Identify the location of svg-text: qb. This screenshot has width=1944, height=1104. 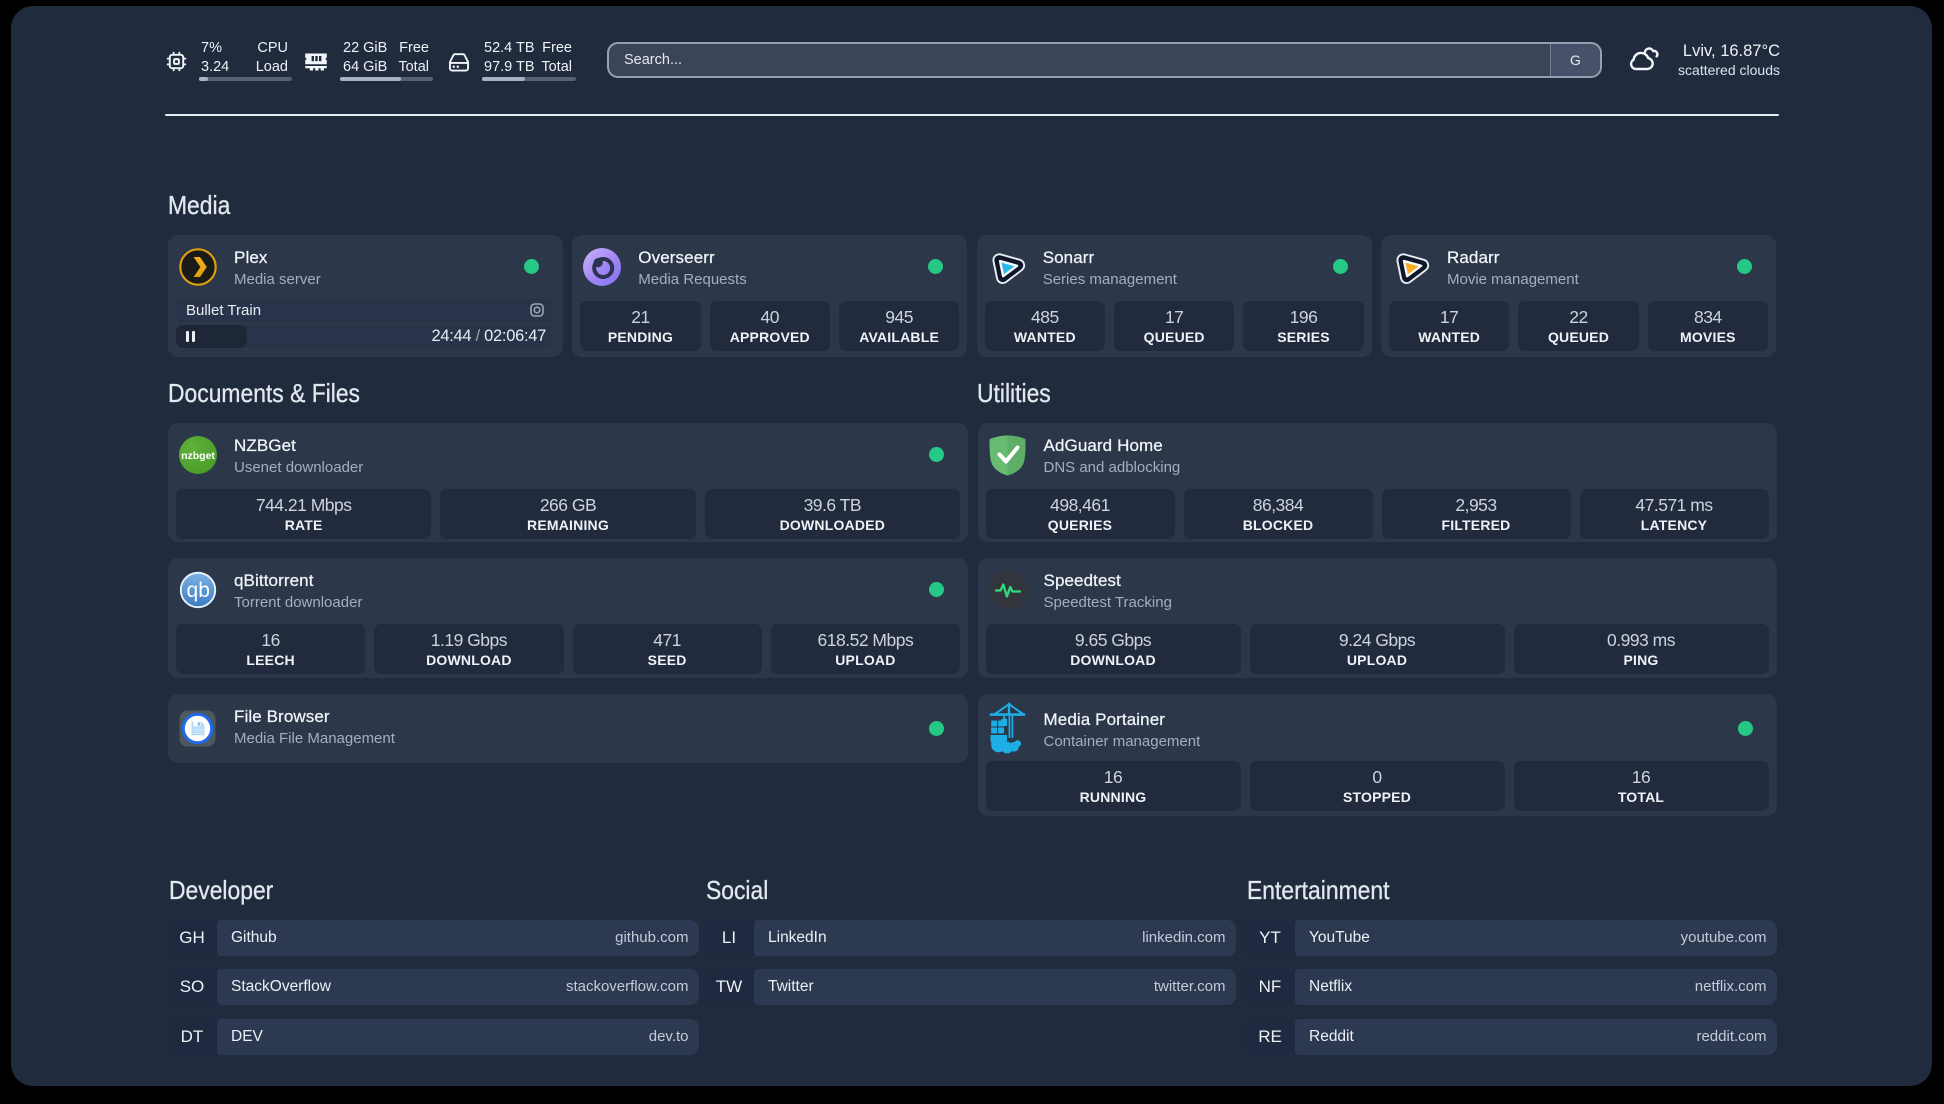
(198, 590).